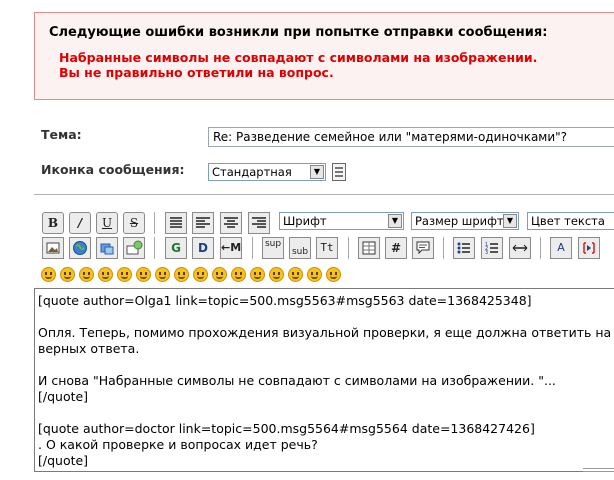  I want to click on message-line: верных ответа., so click(89, 348).